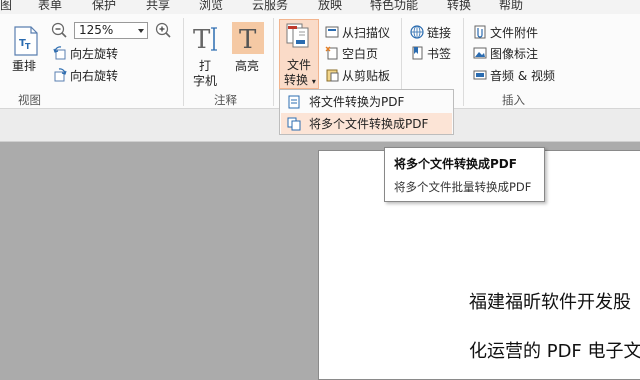 Image resolution: width=640 pixels, height=380 pixels. What do you see at coordinates (332, 32) in the screenshot?
I see `scanner-icon` at bounding box center [332, 32].